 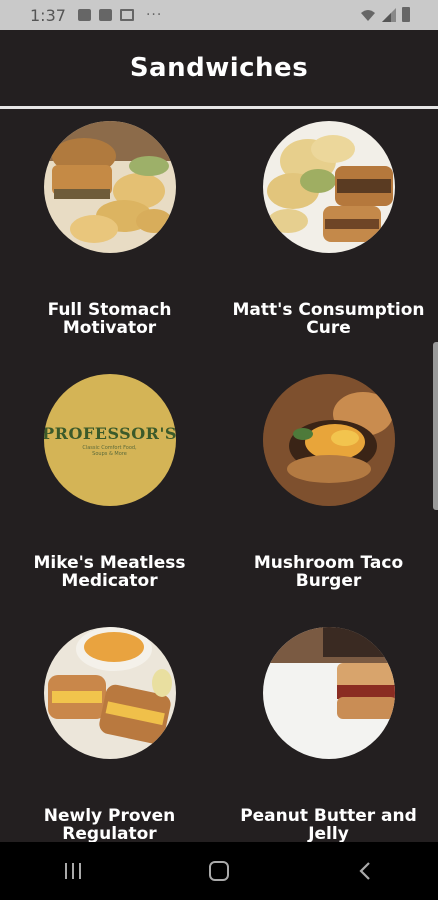 I want to click on system-nav-bar, so click(x=219, y=871).